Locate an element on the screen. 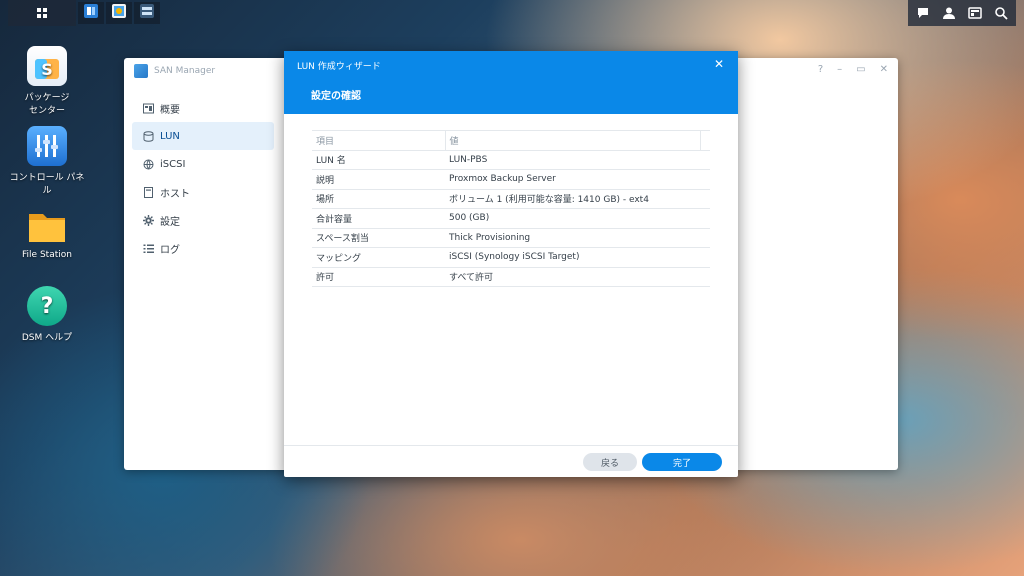 The width and height of the screenshot is (1024, 576). main-menu-button is located at coordinates (42, 13).